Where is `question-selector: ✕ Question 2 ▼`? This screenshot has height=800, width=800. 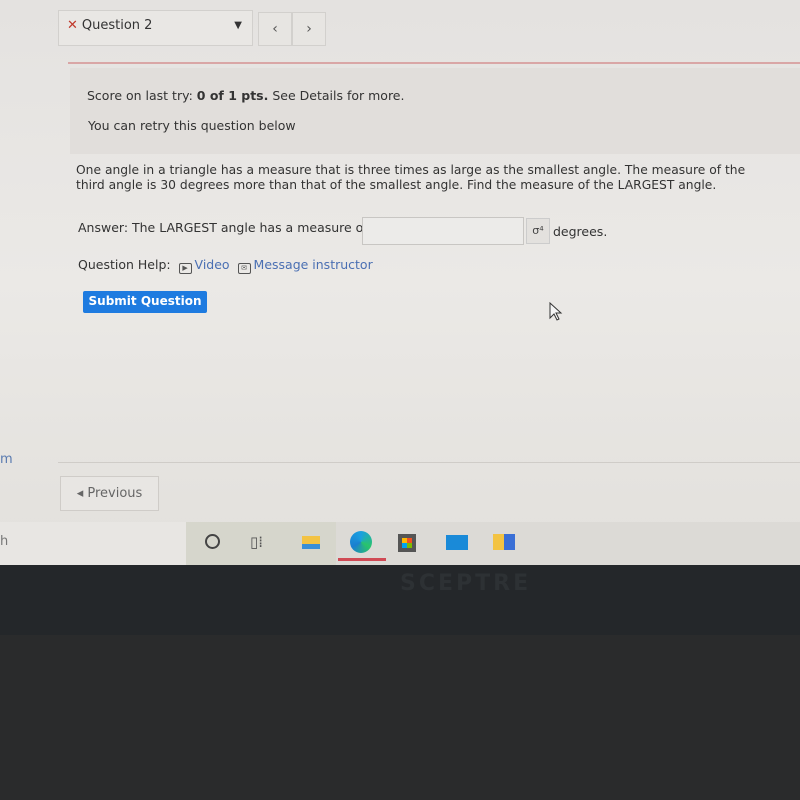
question-selector: ✕ Question 2 ▼ is located at coordinates (155, 28).